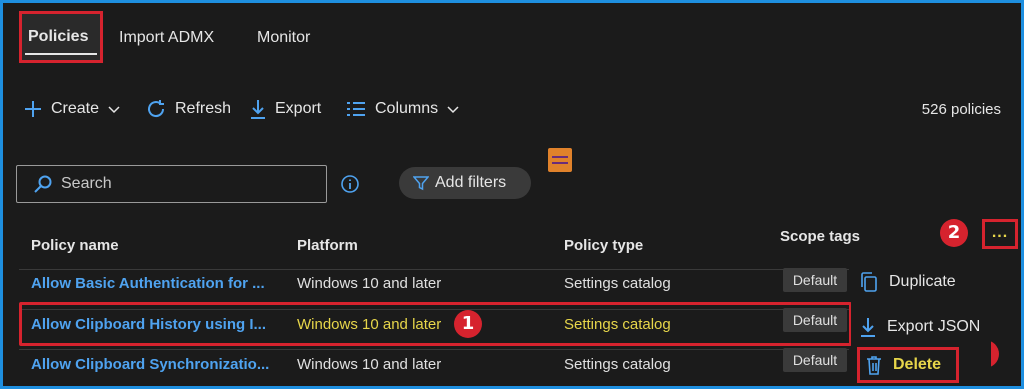 The height and width of the screenshot is (389, 1024). What do you see at coordinates (874, 365) in the screenshot?
I see `trash-icon` at bounding box center [874, 365].